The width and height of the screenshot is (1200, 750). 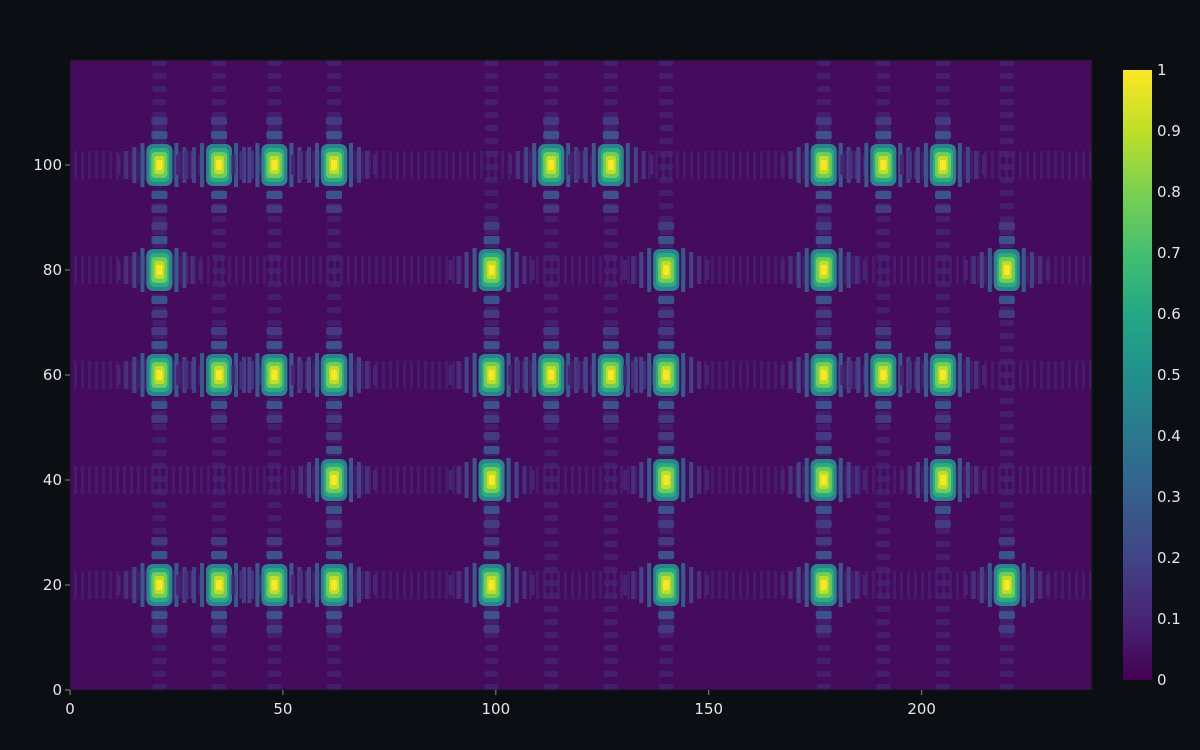 What do you see at coordinates (1162, 680) in the screenshot?
I see `colorbar-tick-label: 0` at bounding box center [1162, 680].